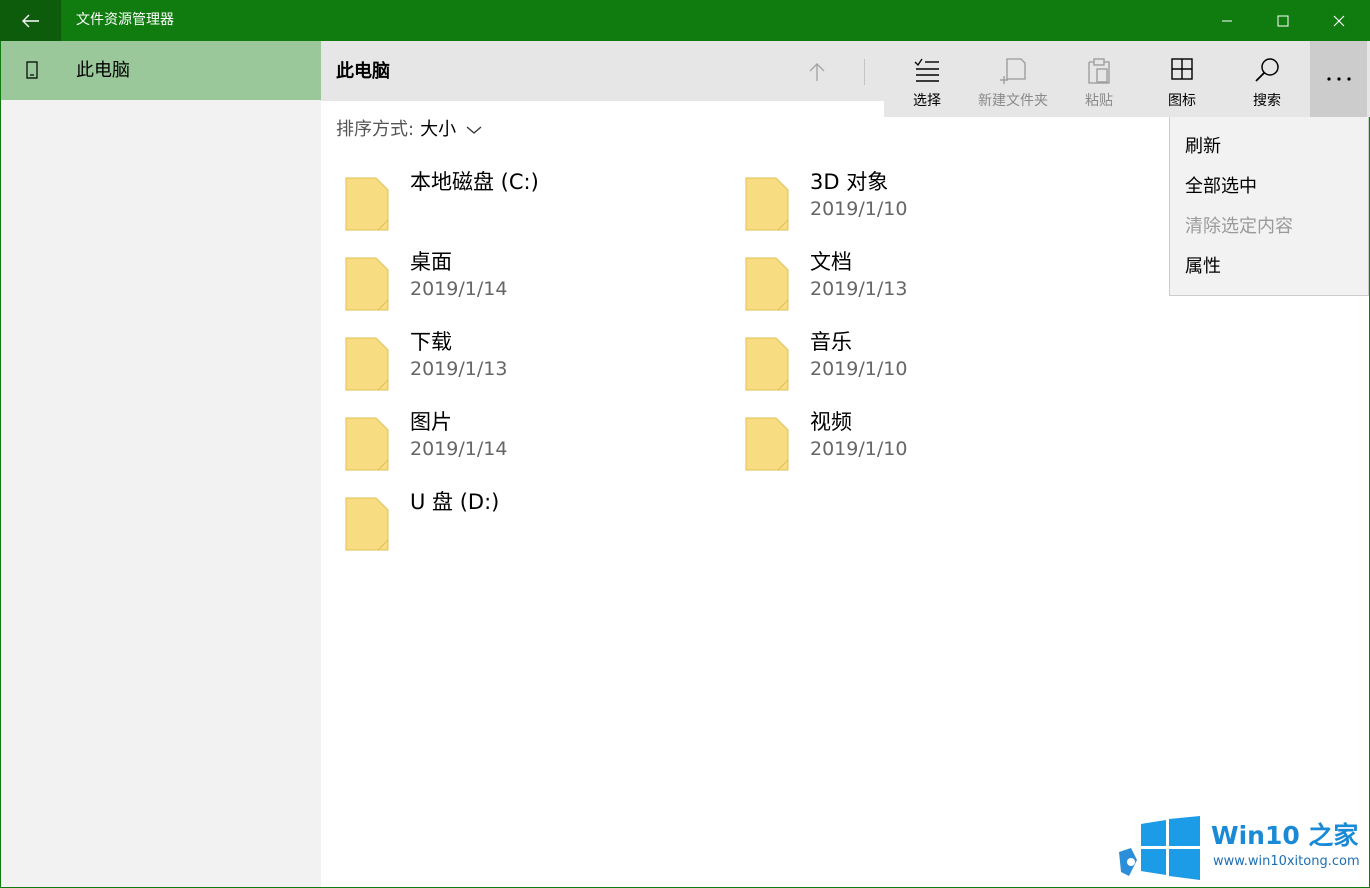  I want to click on menu-item-properties: 属性, so click(1203, 267).